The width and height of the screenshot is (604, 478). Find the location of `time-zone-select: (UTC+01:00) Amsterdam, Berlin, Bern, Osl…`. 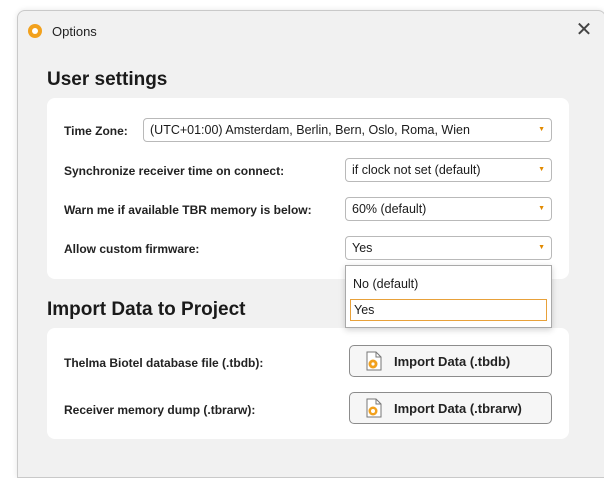

time-zone-select: (UTC+01:00) Amsterdam, Berlin, Bern, Osl… is located at coordinates (347, 130).